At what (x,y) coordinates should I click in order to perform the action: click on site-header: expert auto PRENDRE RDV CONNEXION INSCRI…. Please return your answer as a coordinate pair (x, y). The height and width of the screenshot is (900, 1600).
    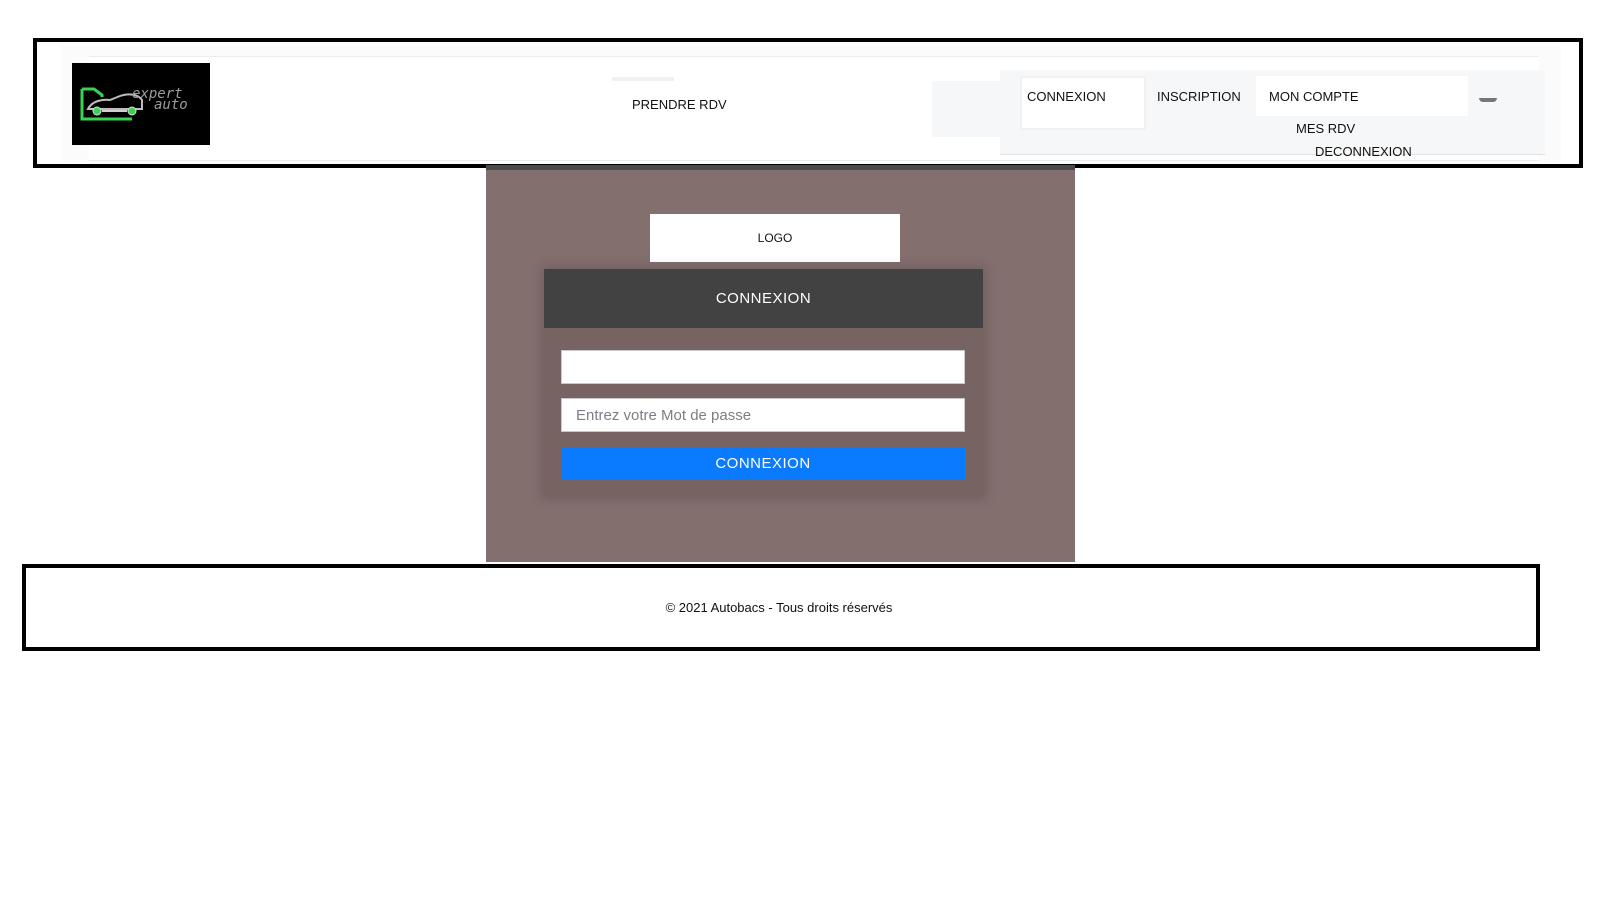
    Looking at the image, I should click on (808, 103).